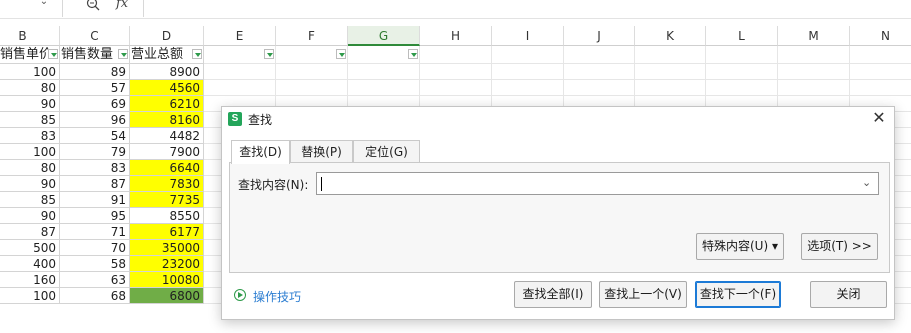 This screenshot has width=911, height=333. I want to click on header-cell-quantity: 销售数量, so click(95, 55).